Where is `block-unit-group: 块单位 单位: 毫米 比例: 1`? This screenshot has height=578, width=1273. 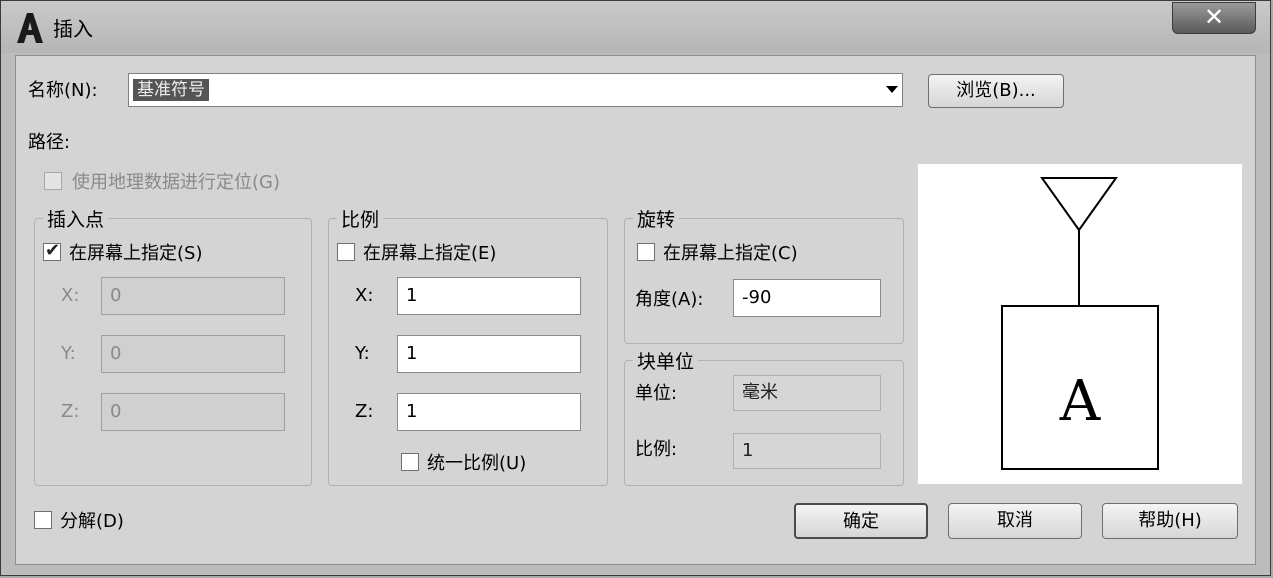
block-unit-group: 块单位 单位: 毫米 比例: 1 is located at coordinates (764, 416).